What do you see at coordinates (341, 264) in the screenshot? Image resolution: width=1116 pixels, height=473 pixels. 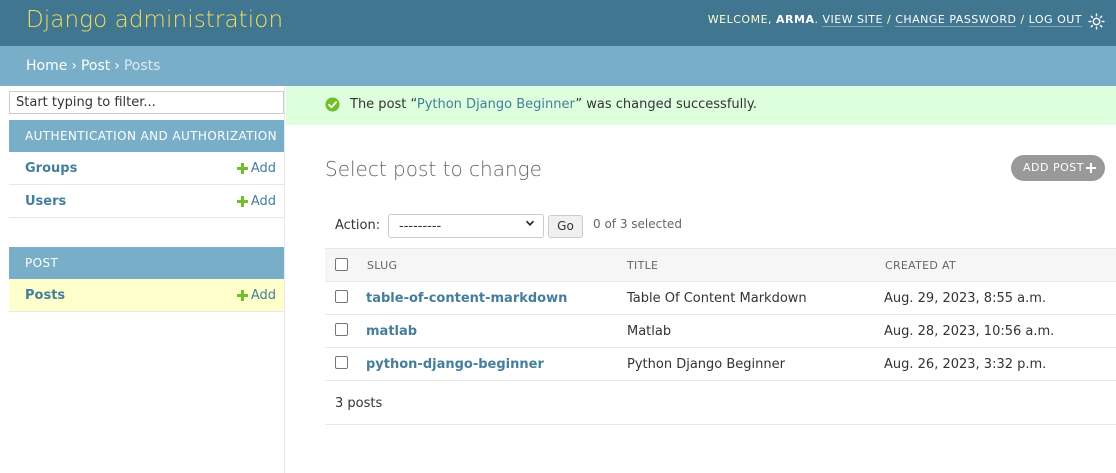 I see `select-all-checkbox` at bounding box center [341, 264].